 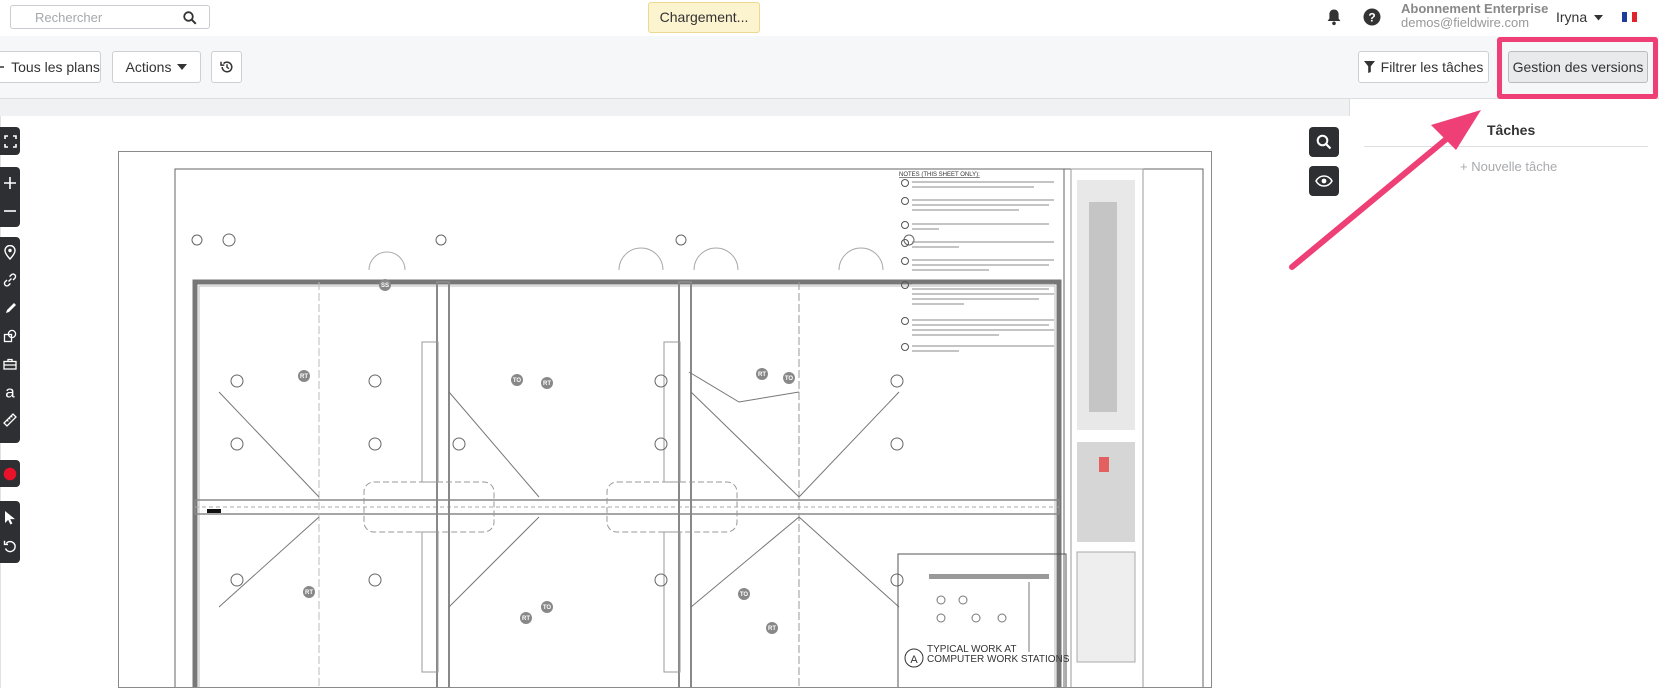 I want to click on search-box, so click(x=110, y=17).